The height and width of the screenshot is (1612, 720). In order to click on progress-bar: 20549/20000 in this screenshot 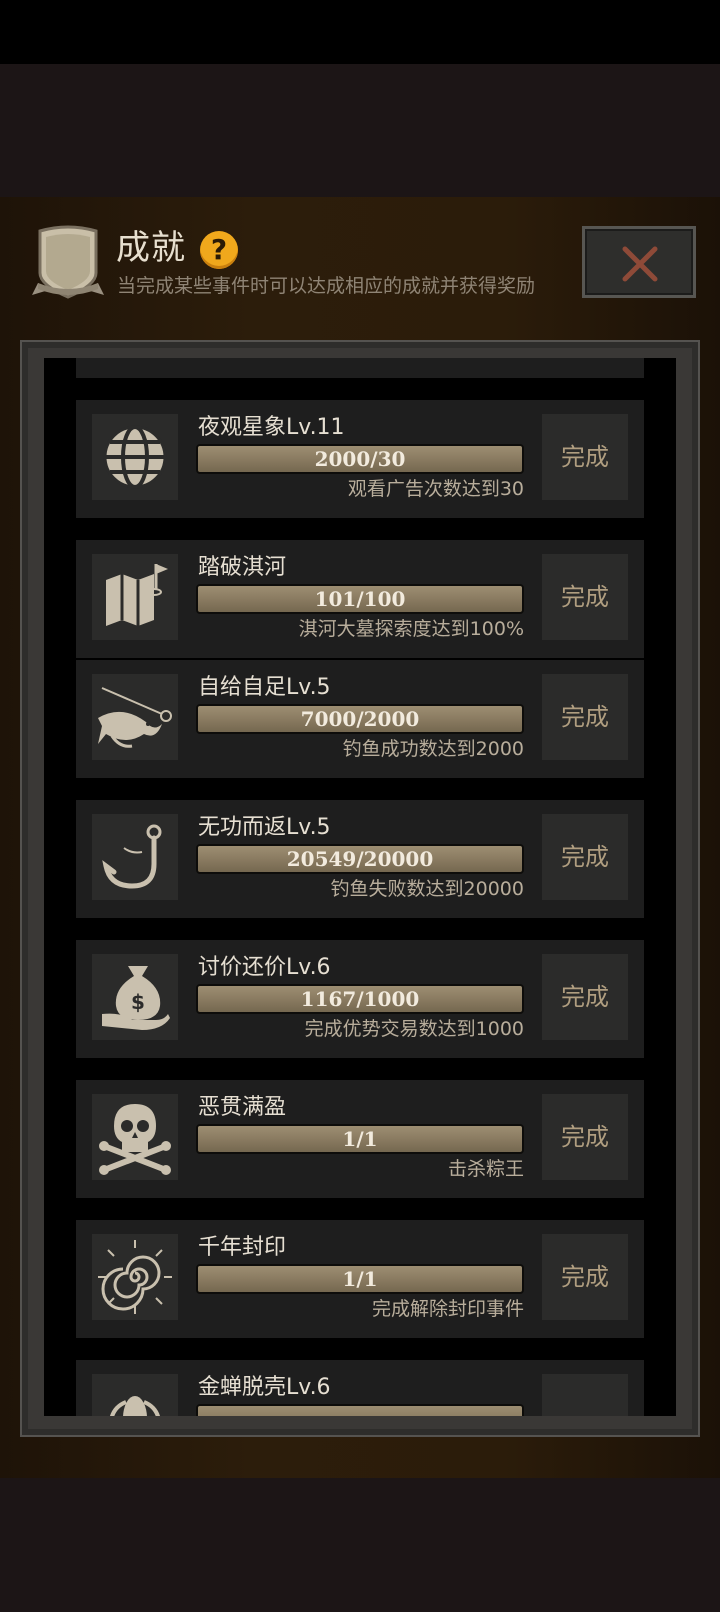, I will do `click(360, 859)`.